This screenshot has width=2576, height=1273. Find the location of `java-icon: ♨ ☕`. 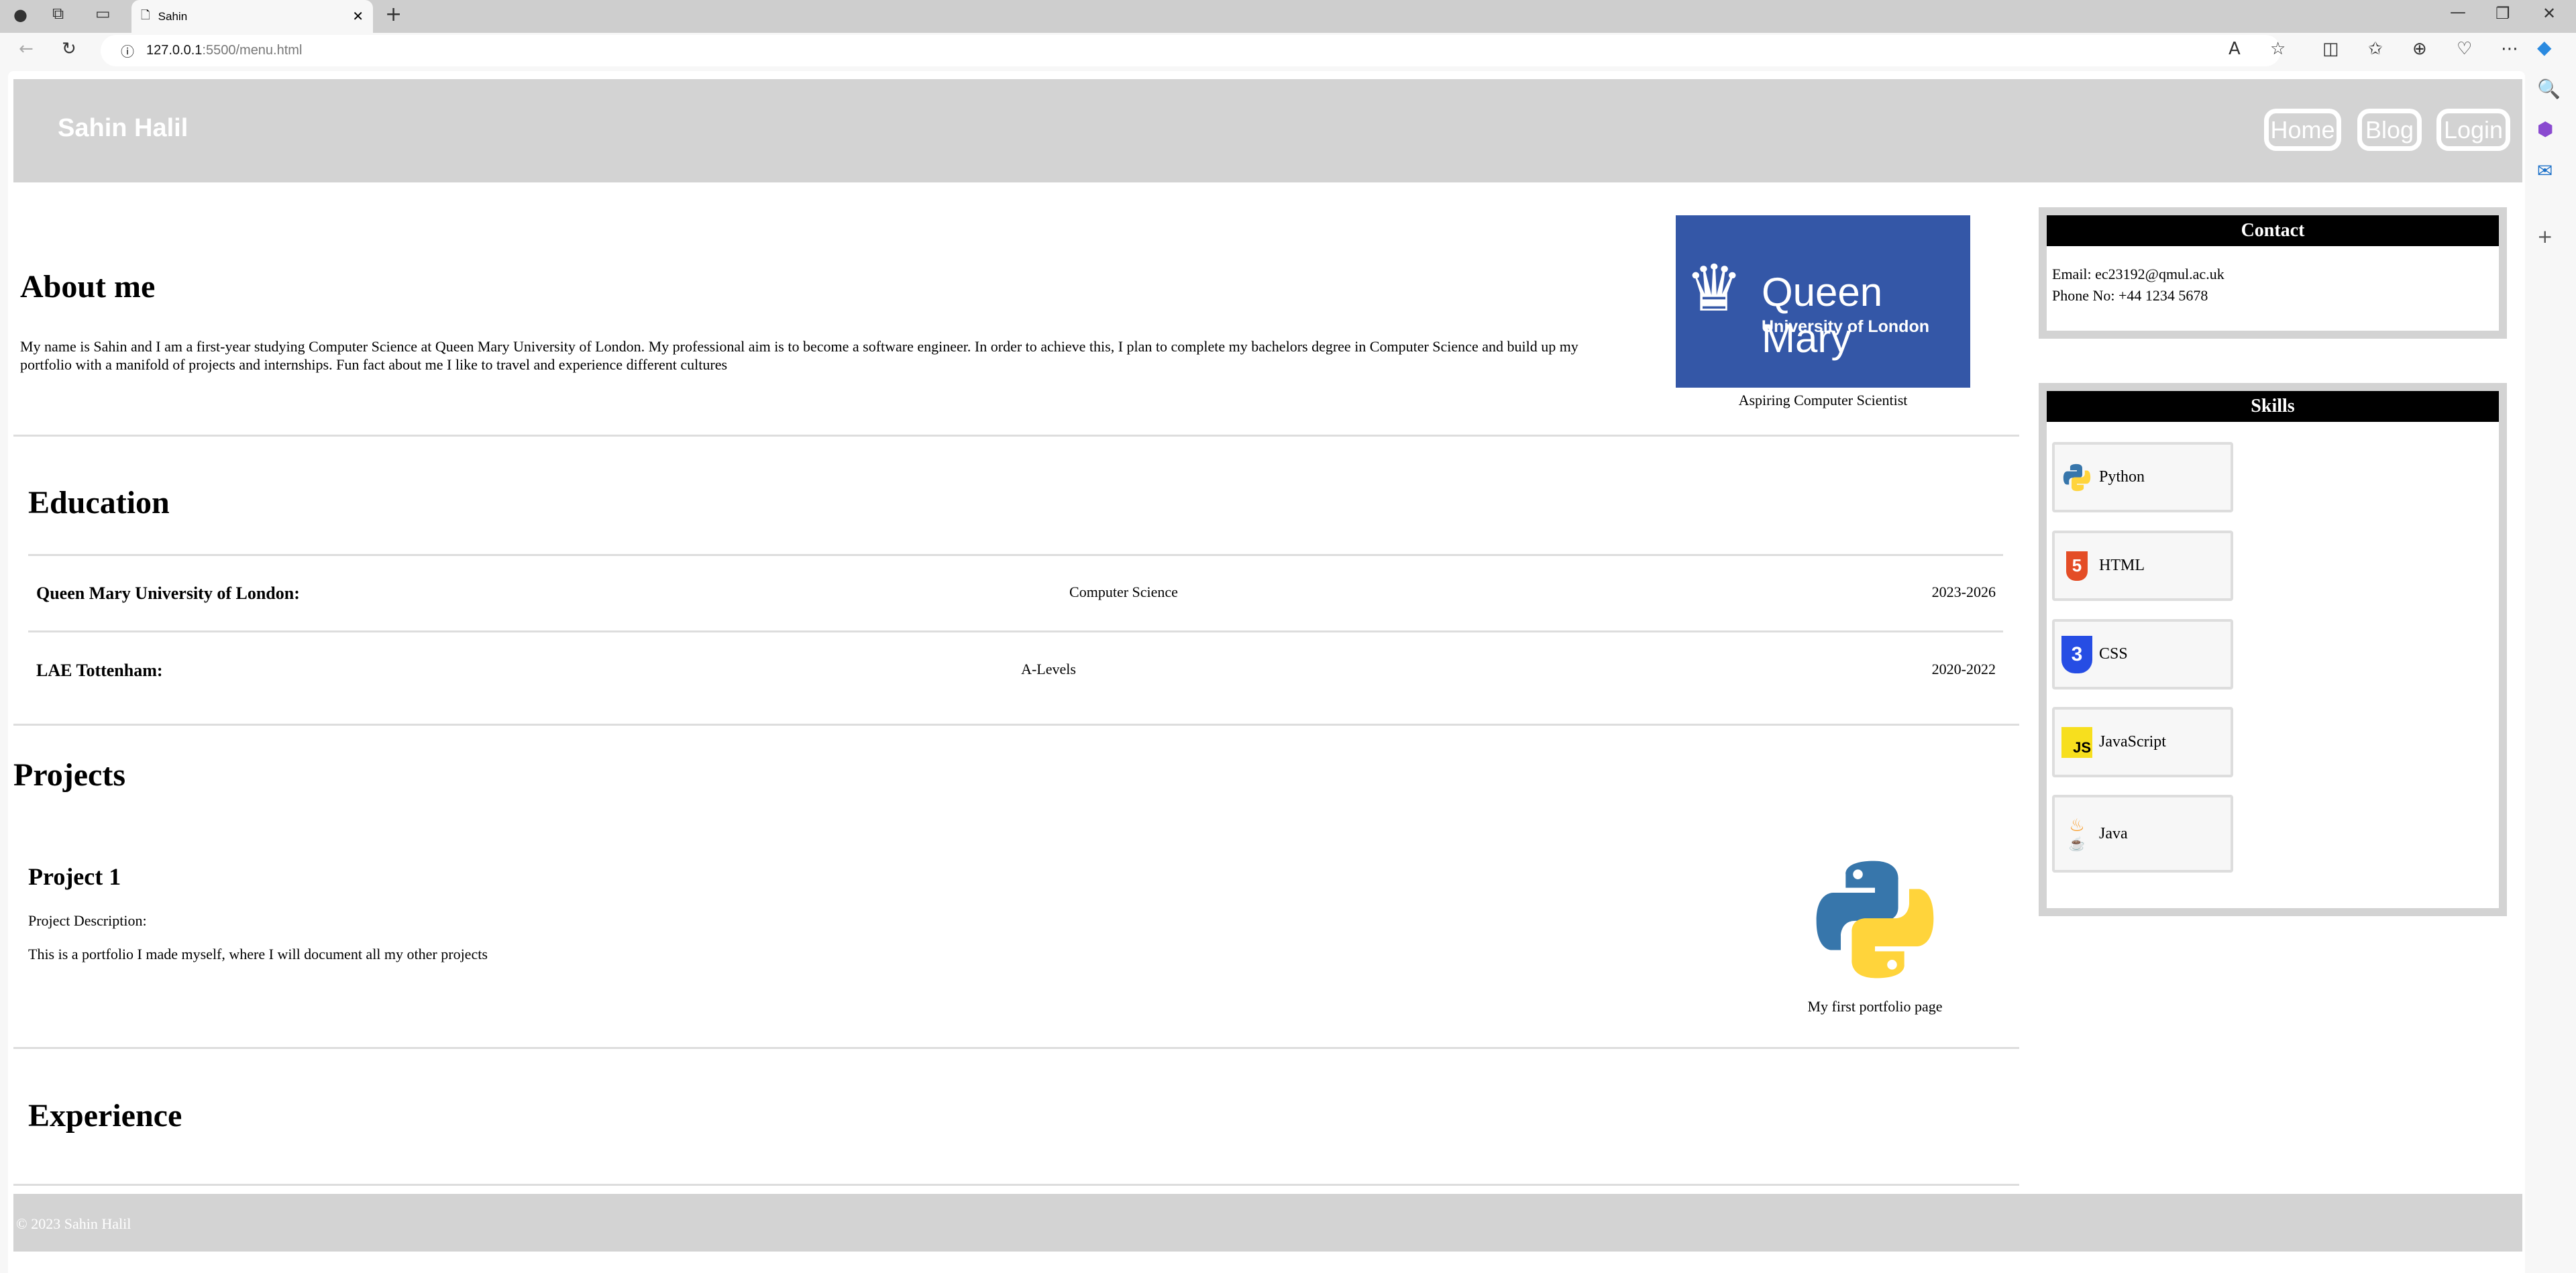

java-icon: ♨ ☕ is located at coordinates (2077, 833).